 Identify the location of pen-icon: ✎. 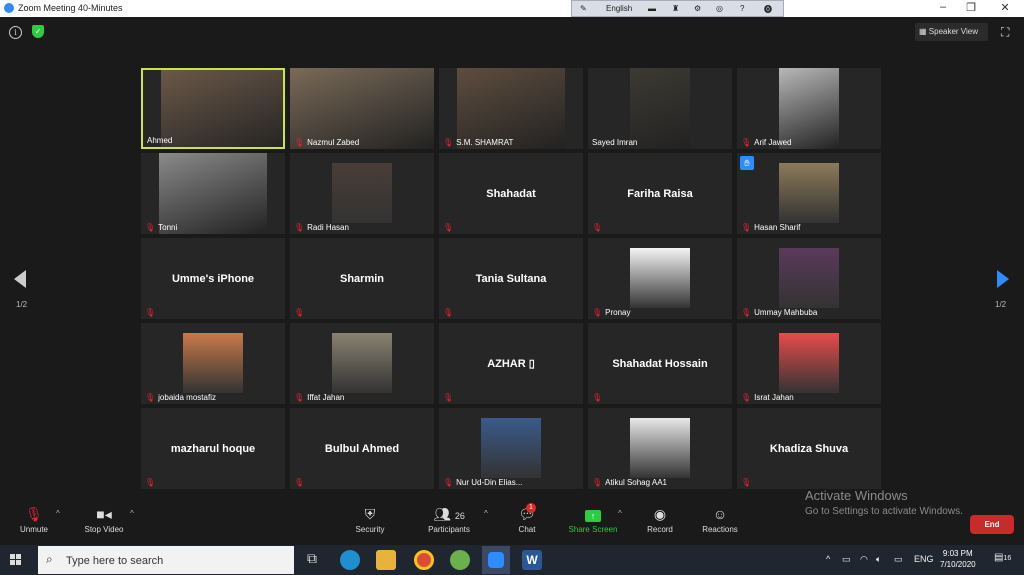
(583, 8).